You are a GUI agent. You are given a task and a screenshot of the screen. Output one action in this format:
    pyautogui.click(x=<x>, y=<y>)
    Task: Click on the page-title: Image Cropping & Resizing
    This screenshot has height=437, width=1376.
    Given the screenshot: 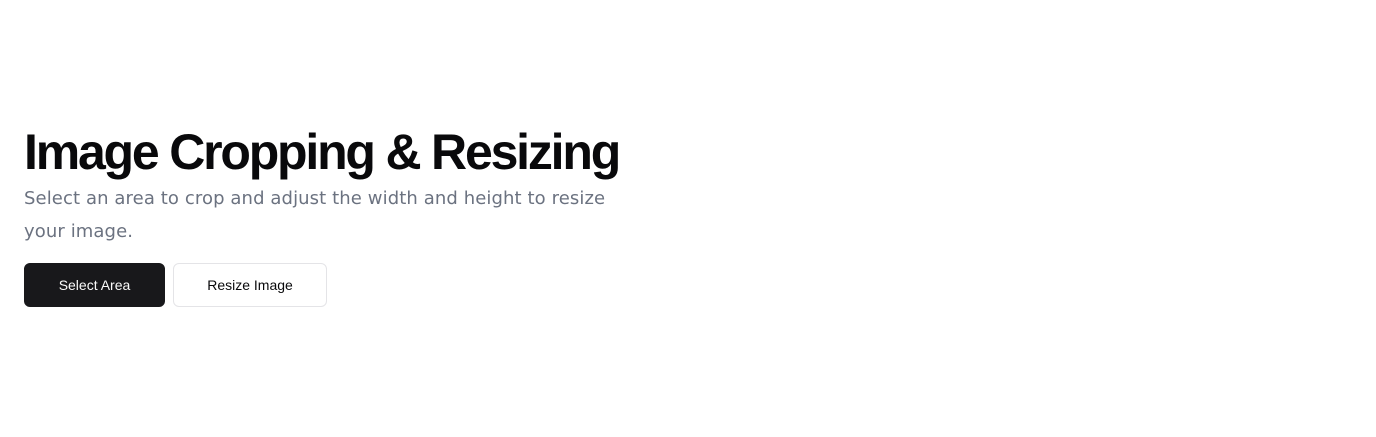 What is the action you would take?
    pyautogui.click(x=322, y=152)
    